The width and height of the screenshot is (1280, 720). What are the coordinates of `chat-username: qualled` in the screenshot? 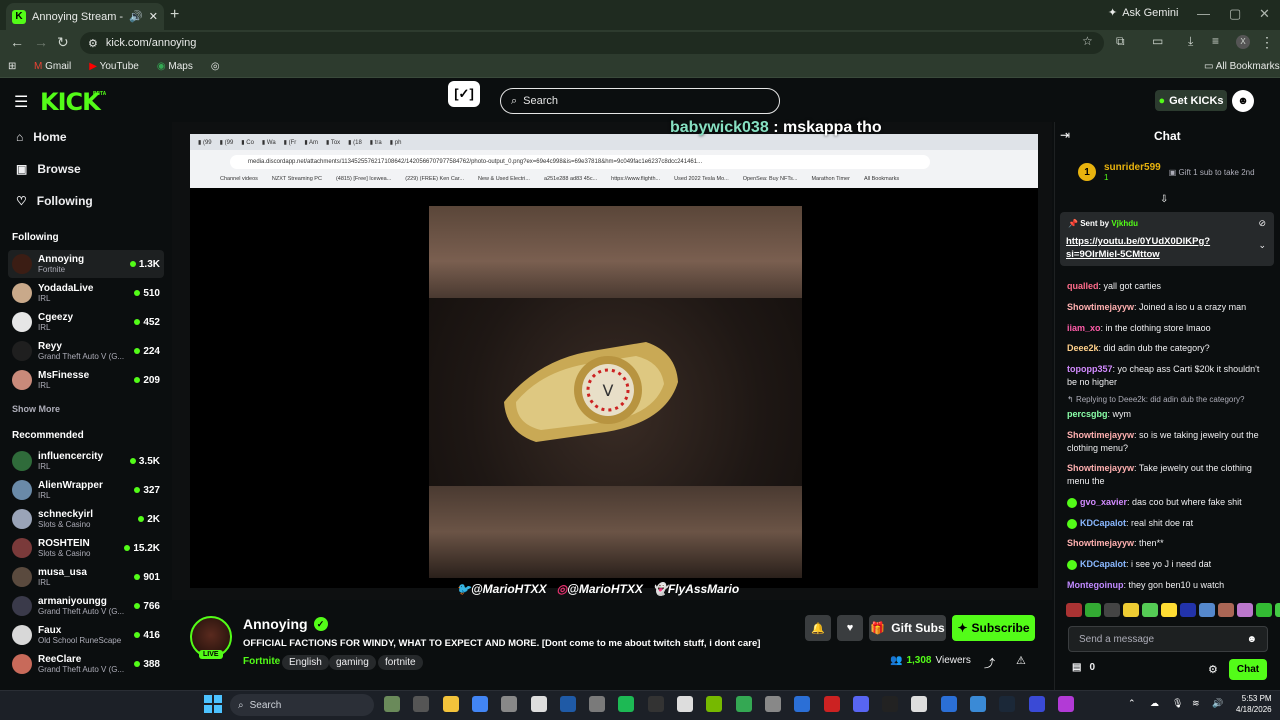 It's located at (1083, 286).